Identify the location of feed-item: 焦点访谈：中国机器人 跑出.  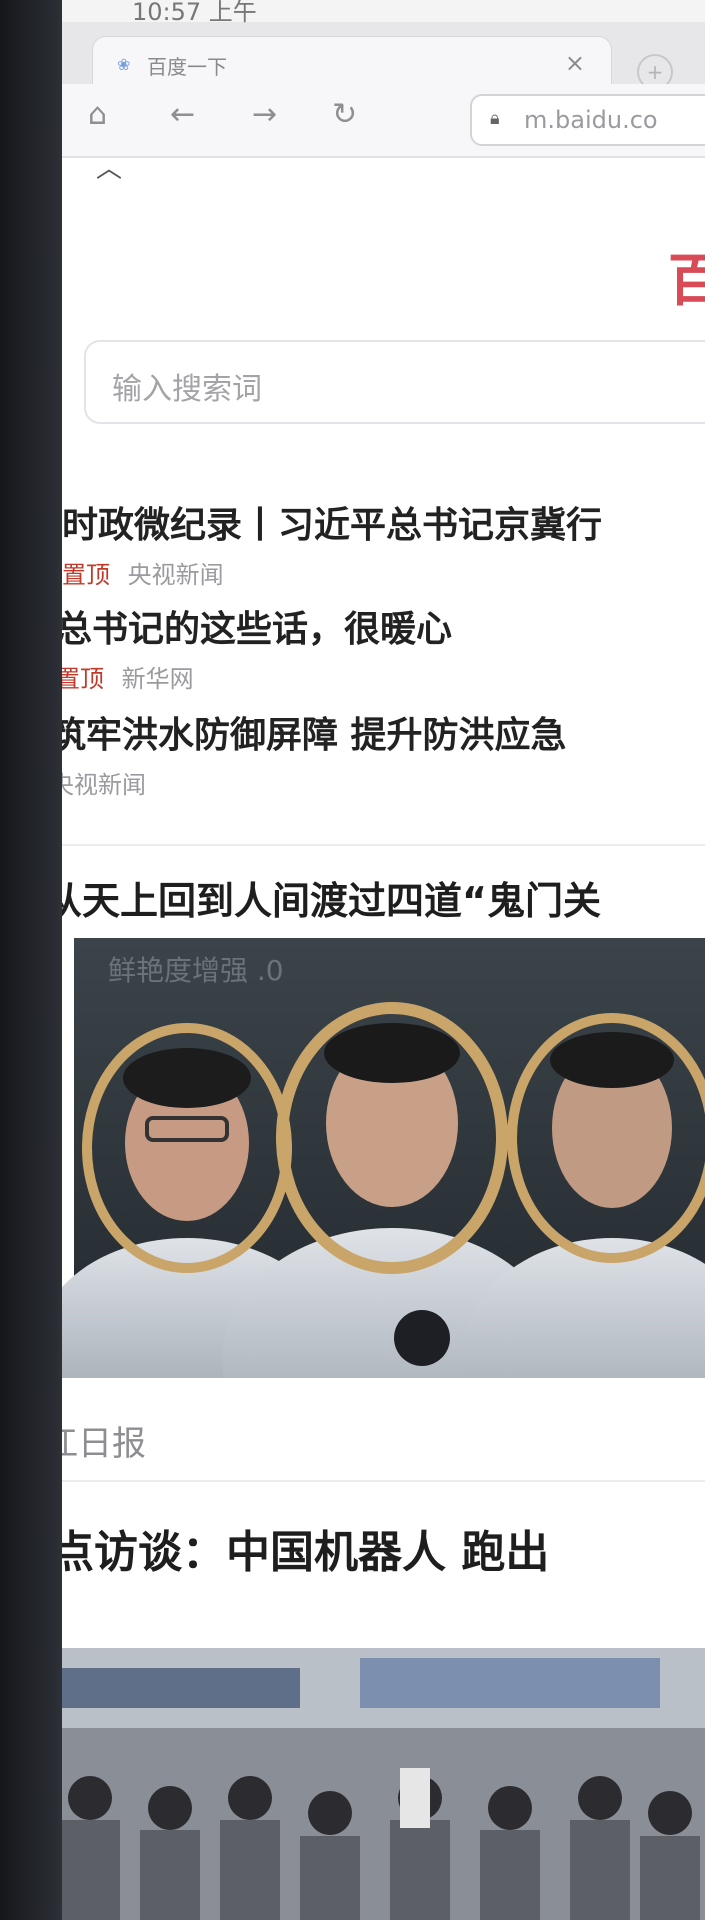
(364, 1548).